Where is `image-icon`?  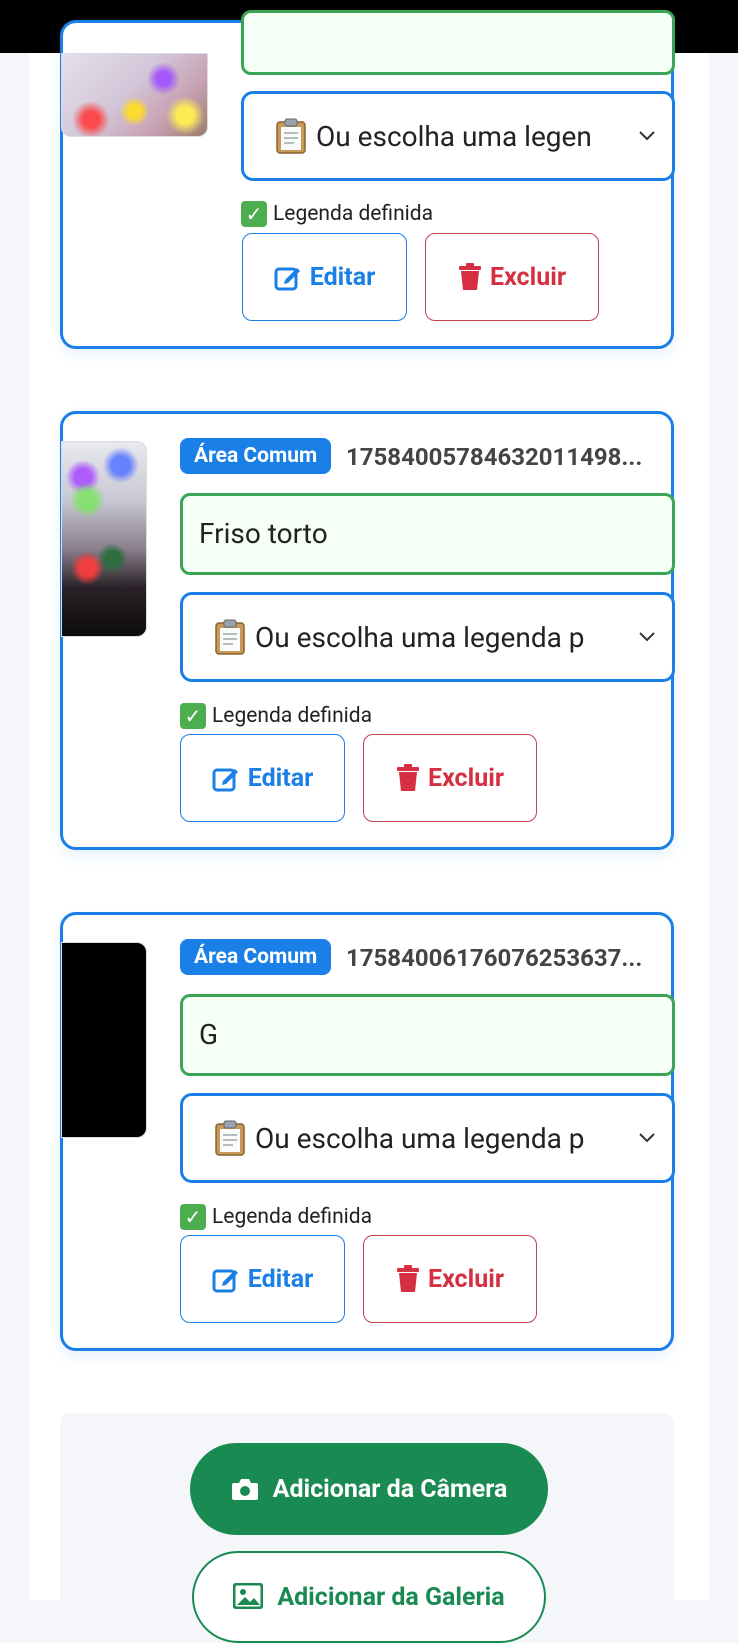 image-icon is located at coordinates (248, 1596).